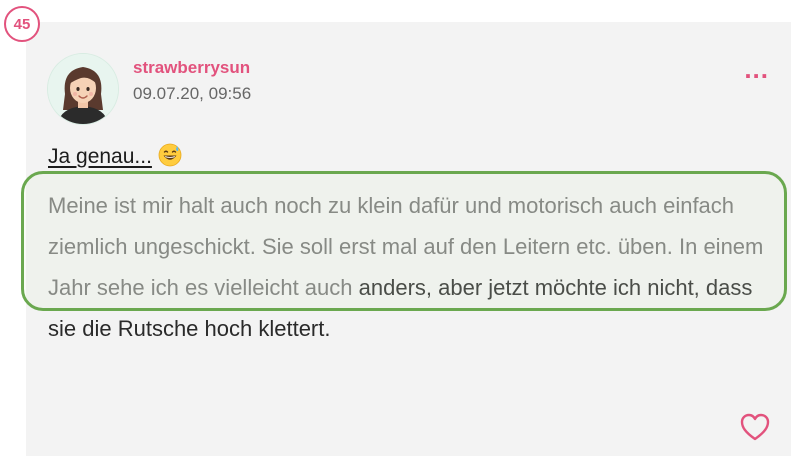 This screenshot has height=456, width=791. What do you see at coordinates (755, 427) in the screenshot?
I see `heart-icon` at bounding box center [755, 427].